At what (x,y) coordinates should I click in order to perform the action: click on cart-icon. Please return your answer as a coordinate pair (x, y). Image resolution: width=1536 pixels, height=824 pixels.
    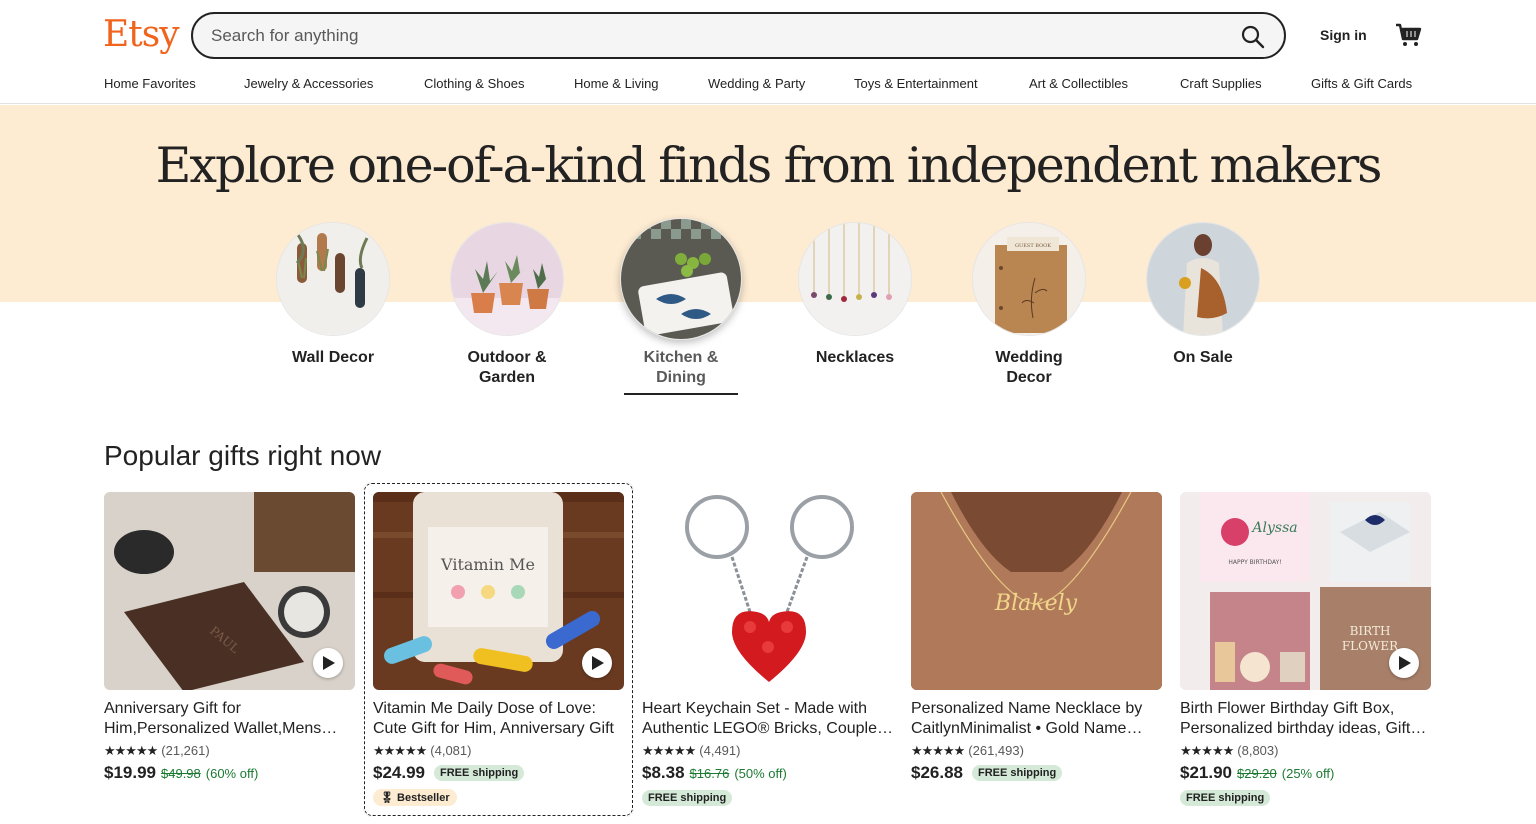
    Looking at the image, I should click on (1408, 35).